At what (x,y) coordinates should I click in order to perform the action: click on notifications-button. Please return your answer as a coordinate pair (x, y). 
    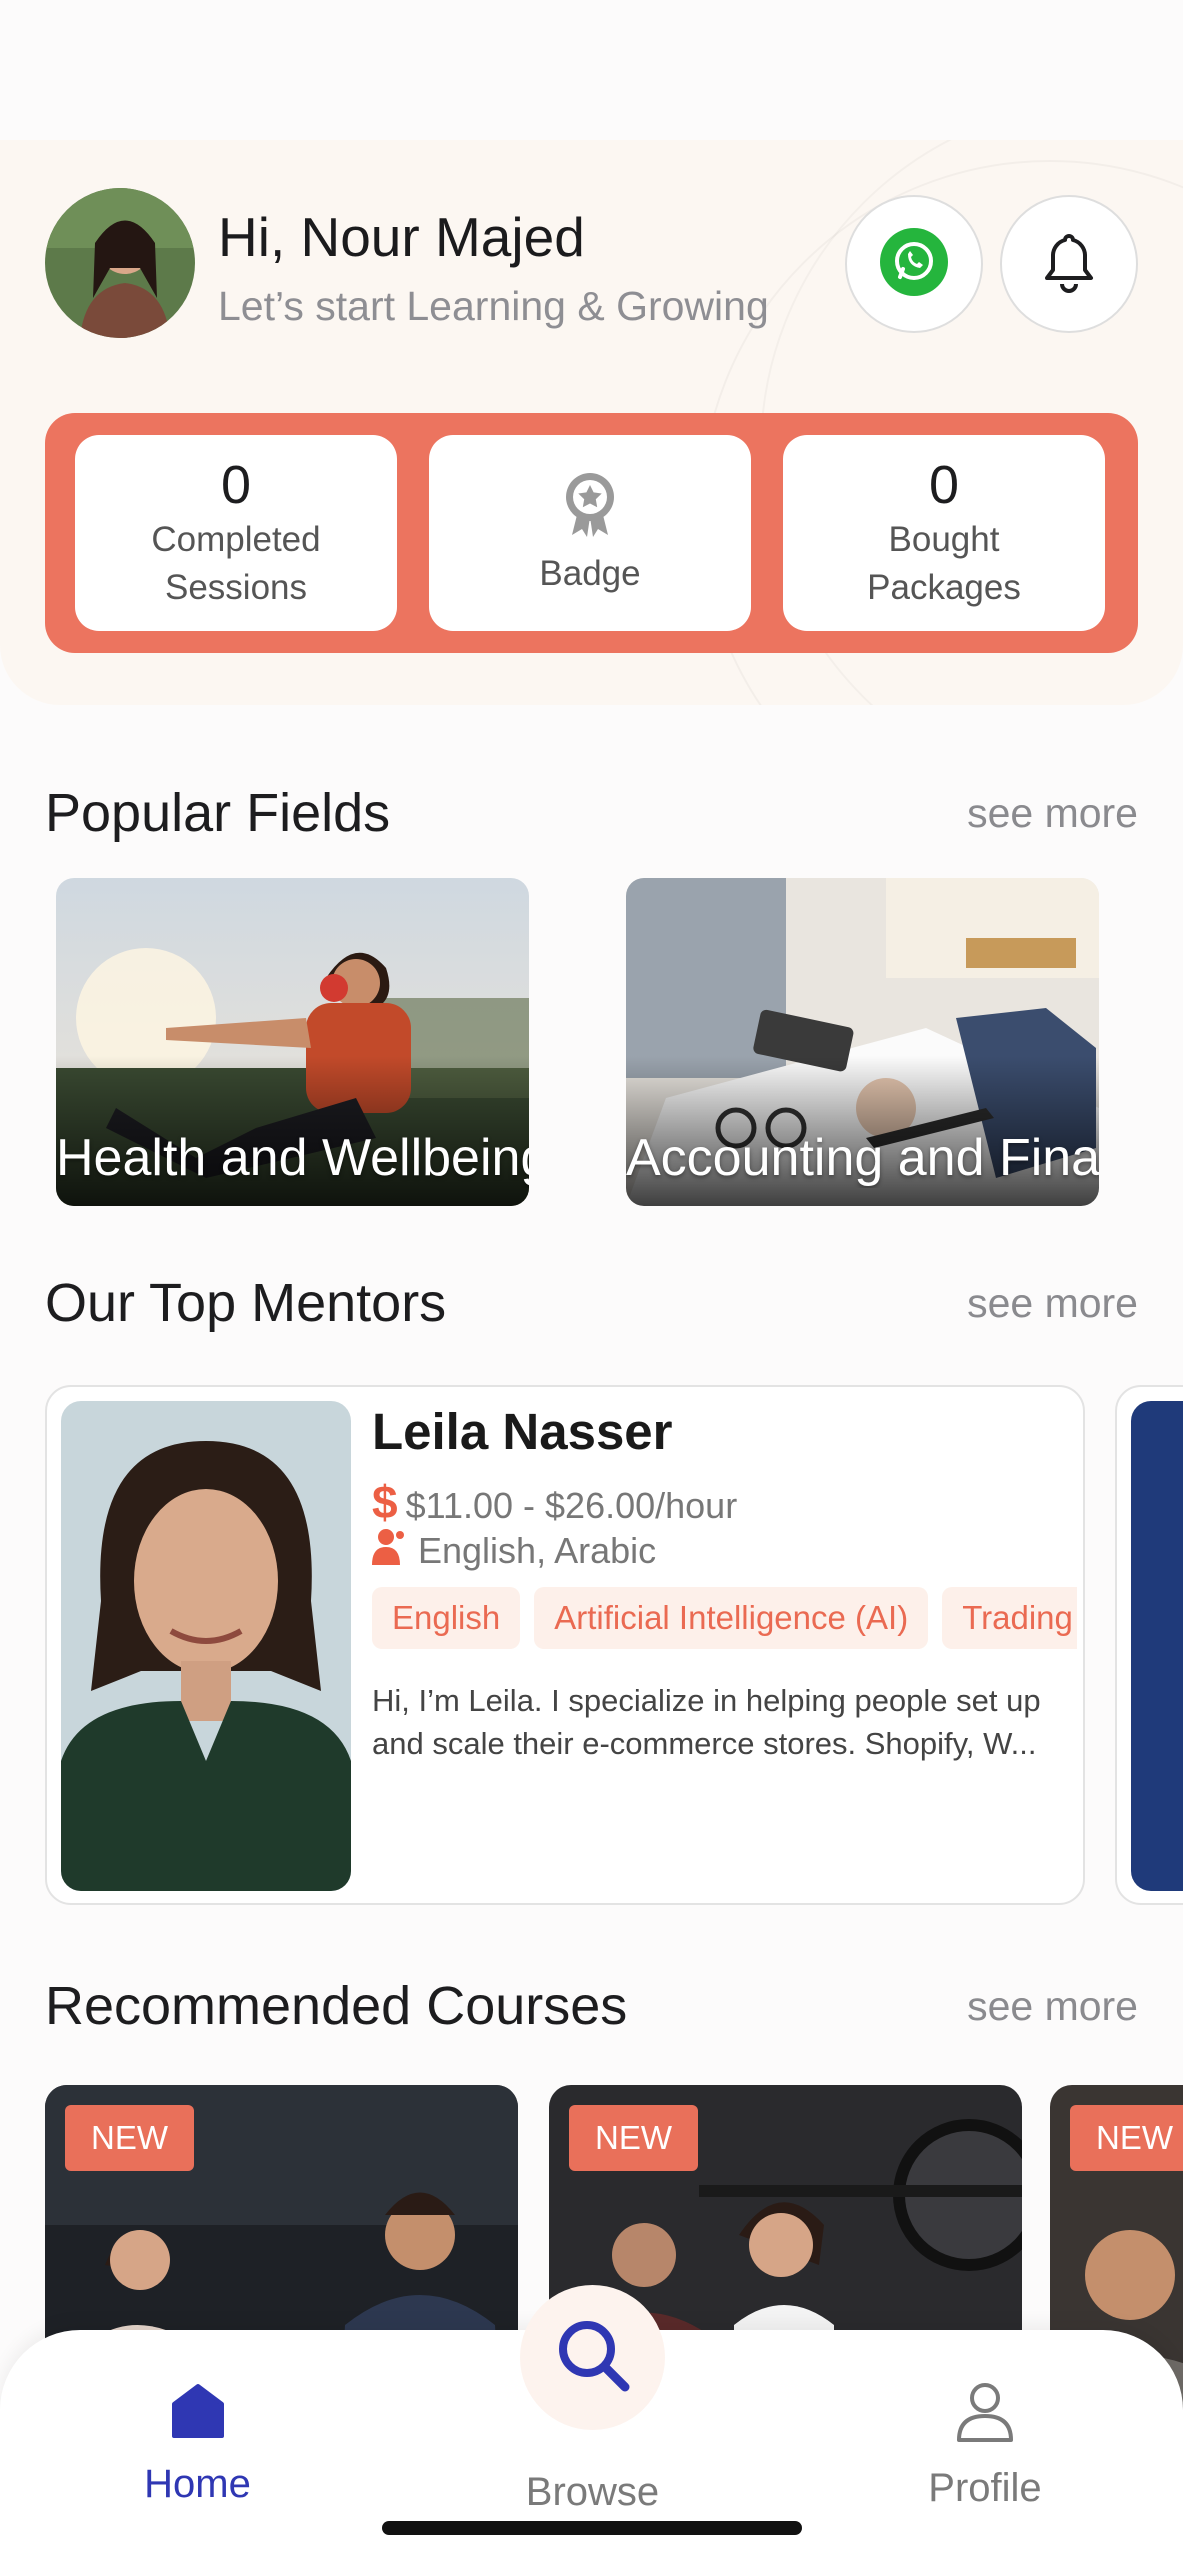
    Looking at the image, I should click on (1069, 264).